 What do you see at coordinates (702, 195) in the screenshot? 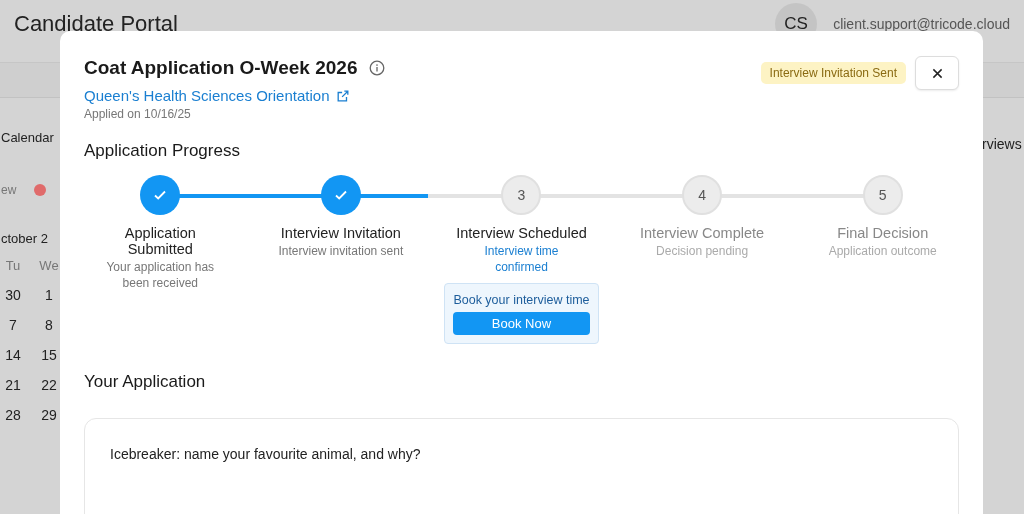
I see `step-number: 4` at bounding box center [702, 195].